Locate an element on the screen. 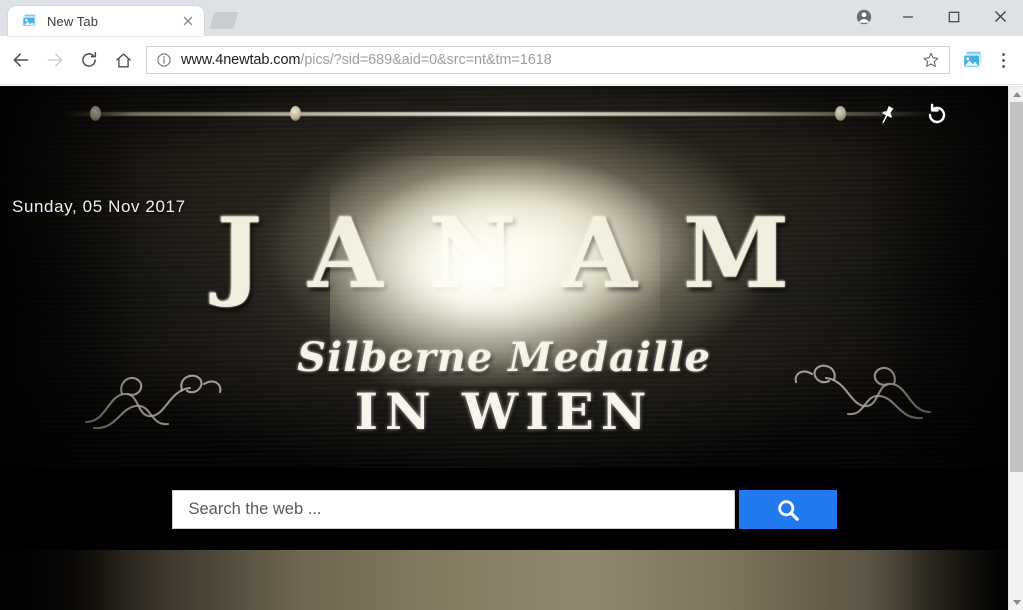 This screenshot has width=1023, height=610. reload-button is located at coordinates (89, 60).